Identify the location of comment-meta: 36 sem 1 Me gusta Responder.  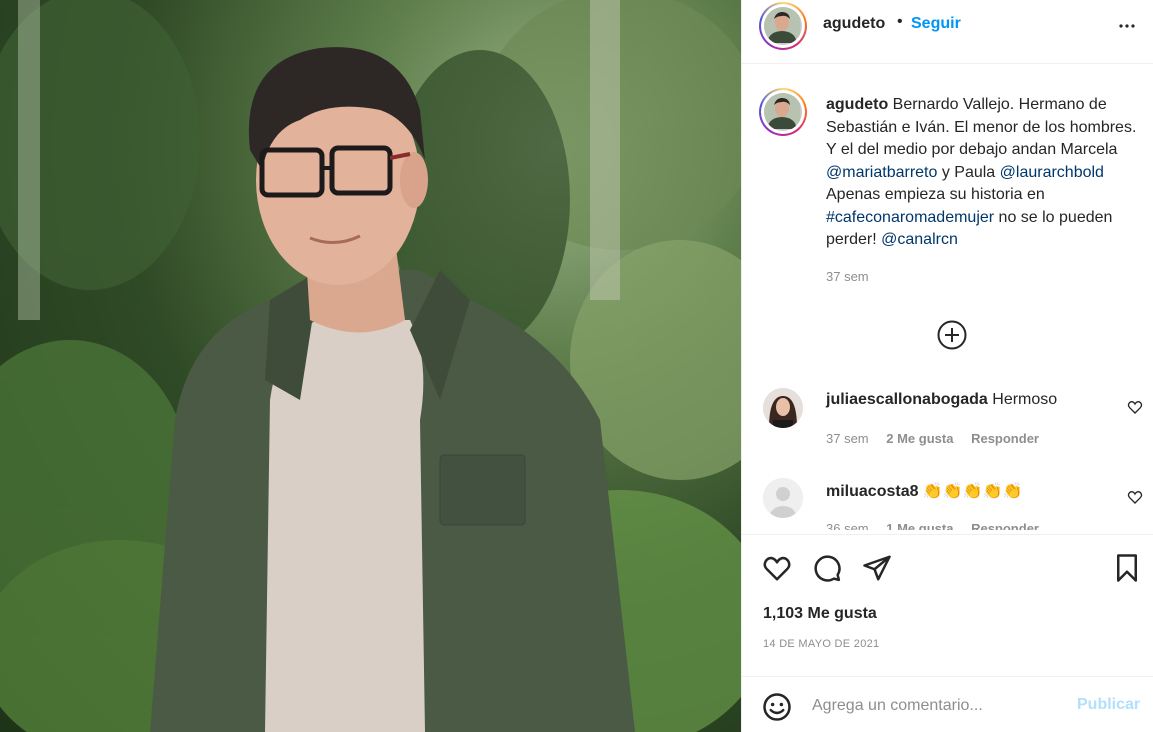
(939, 525).